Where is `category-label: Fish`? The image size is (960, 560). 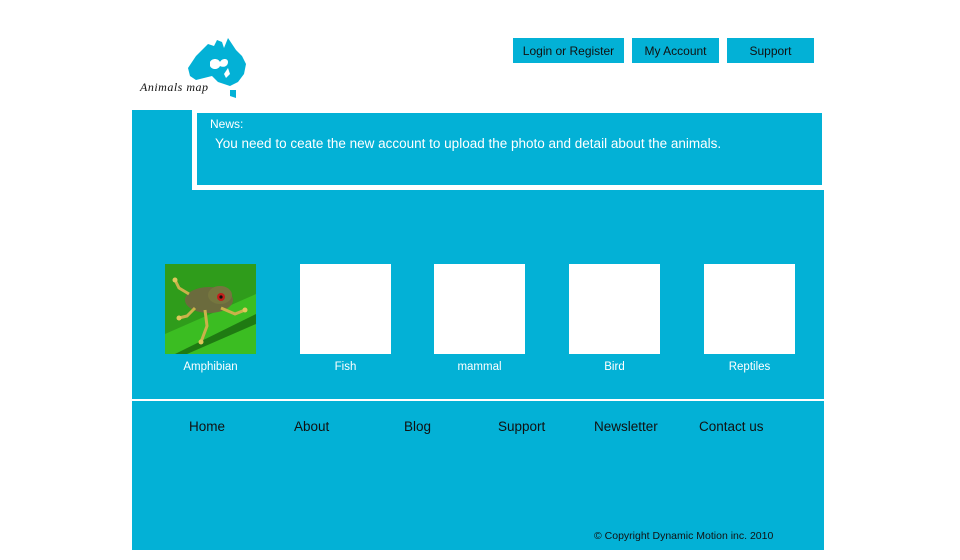 category-label: Fish is located at coordinates (345, 367).